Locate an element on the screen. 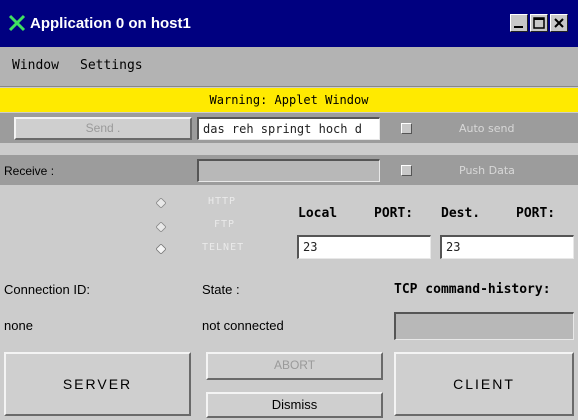 The width and height of the screenshot is (578, 420). close-button is located at coordinates (559, 23).